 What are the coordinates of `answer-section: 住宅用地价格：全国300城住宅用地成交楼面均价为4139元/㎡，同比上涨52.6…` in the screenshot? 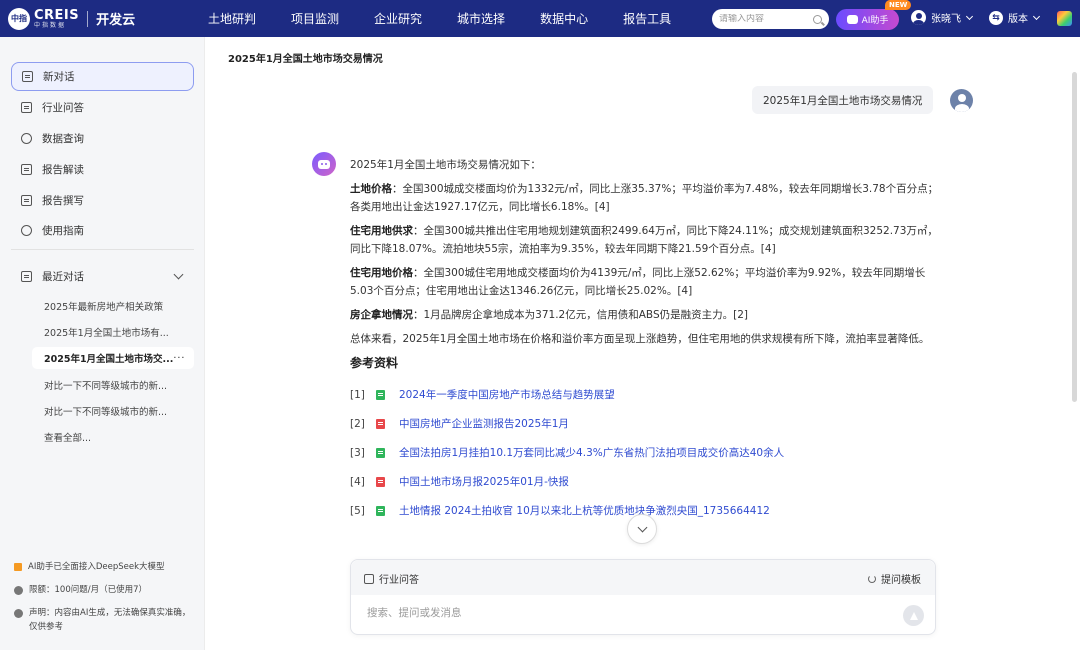 It's located at (645, 282).